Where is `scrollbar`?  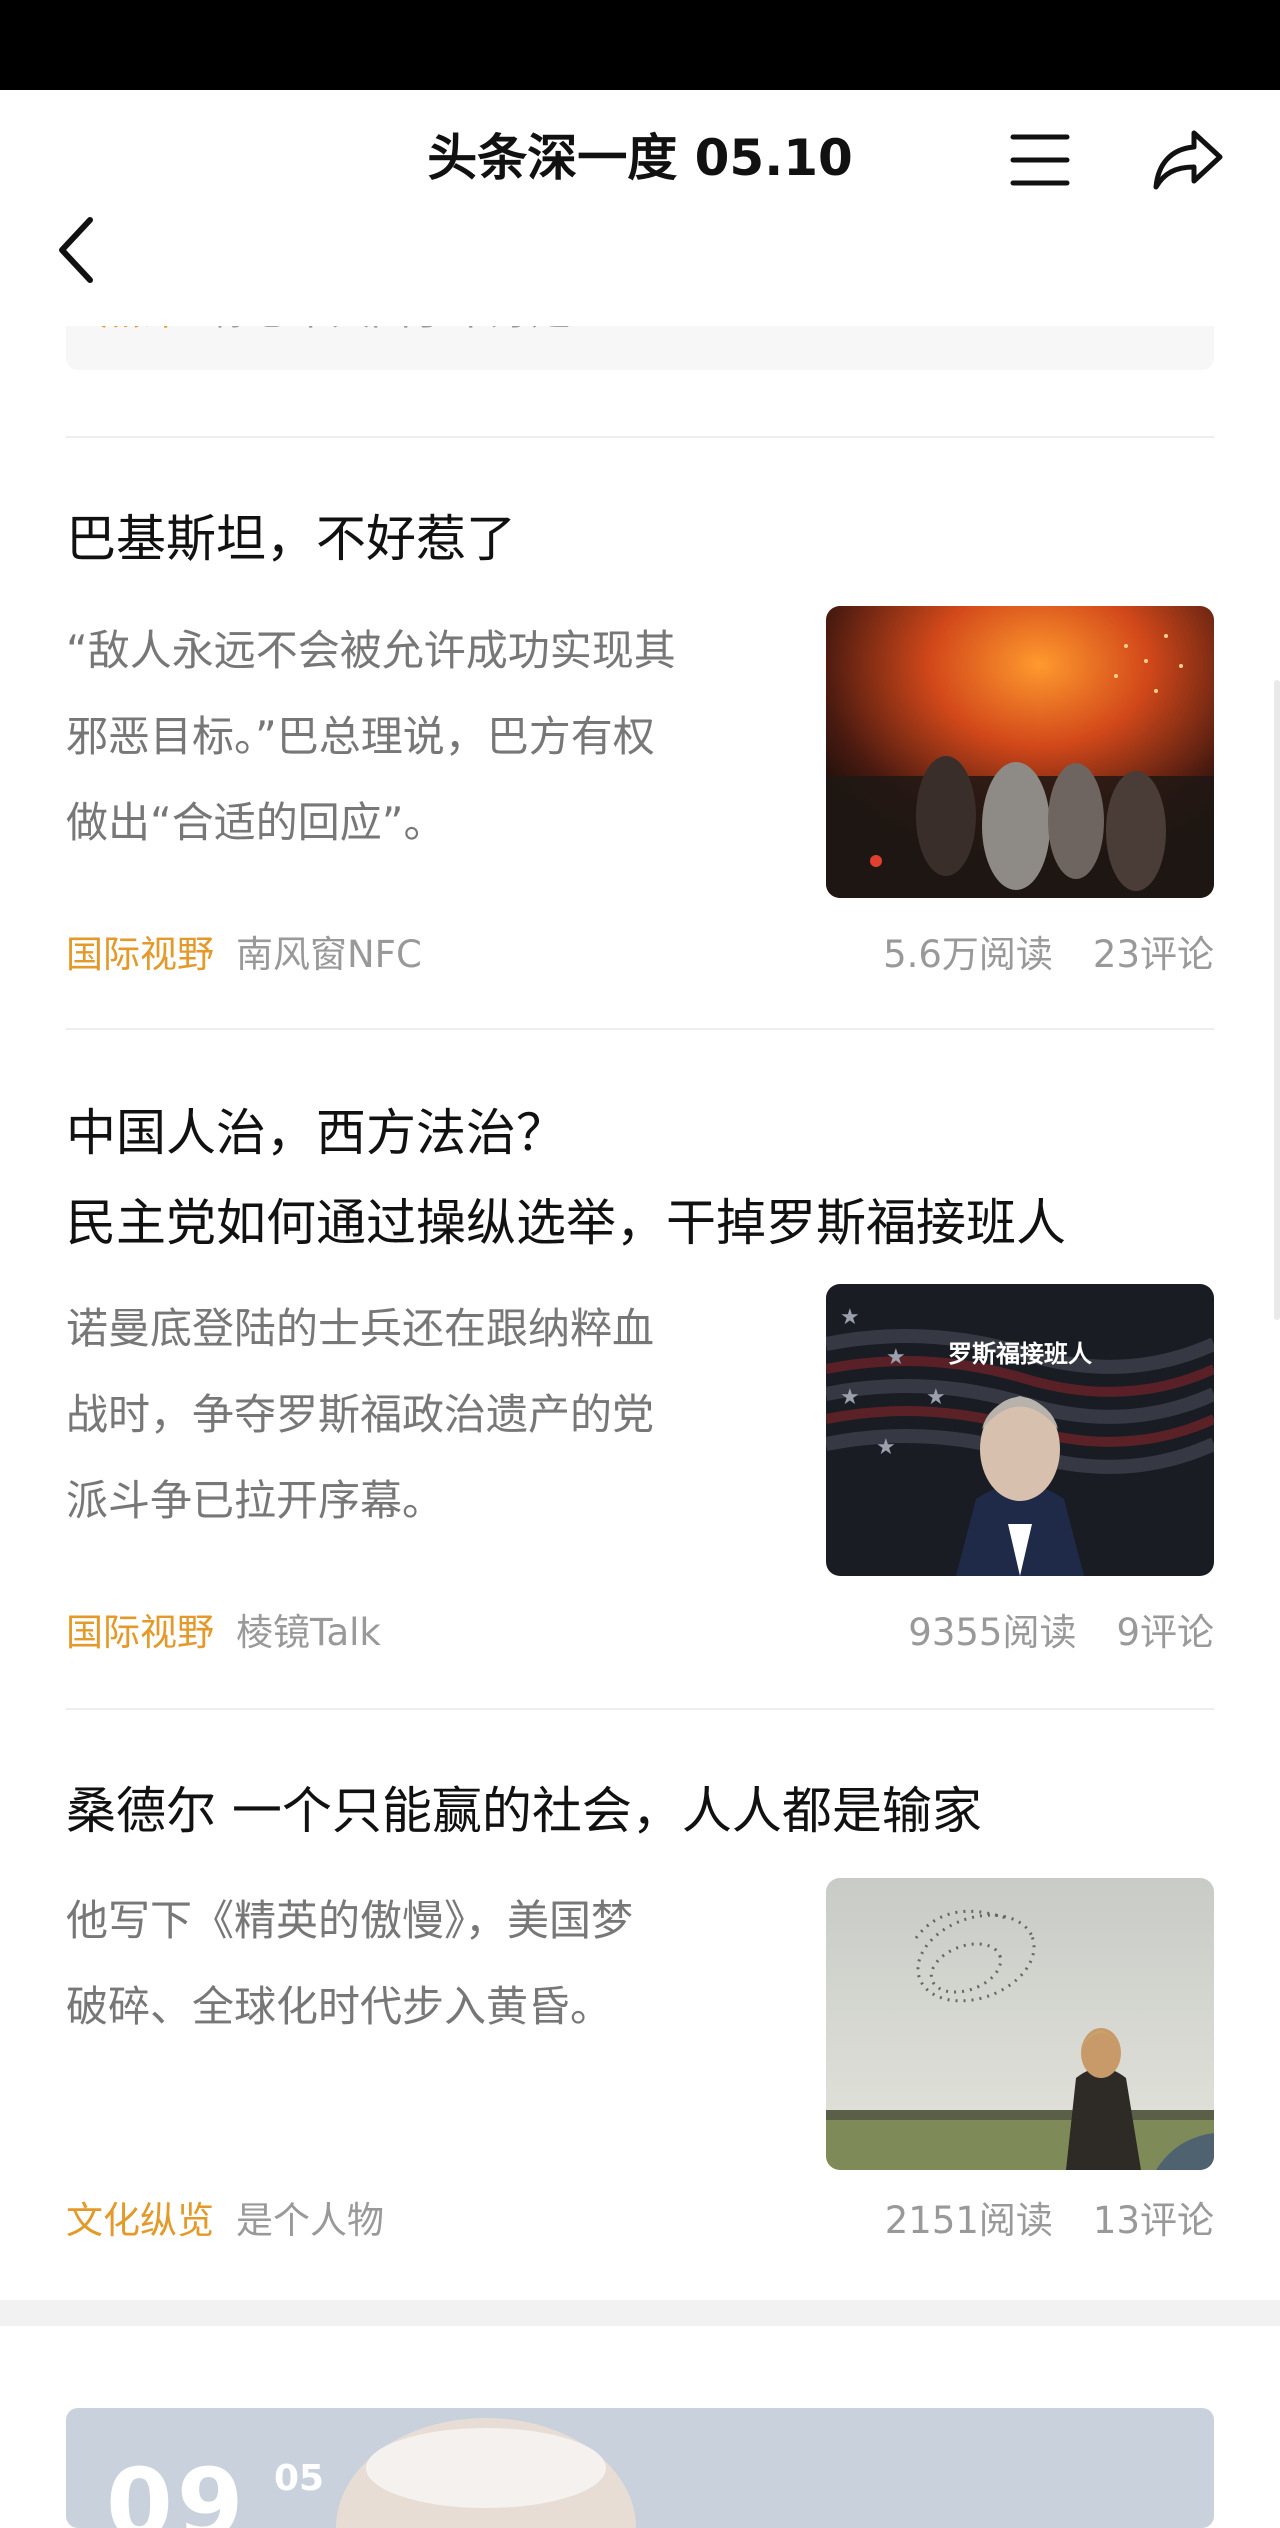 scrollbar is located at coordinates (1277, 1000).